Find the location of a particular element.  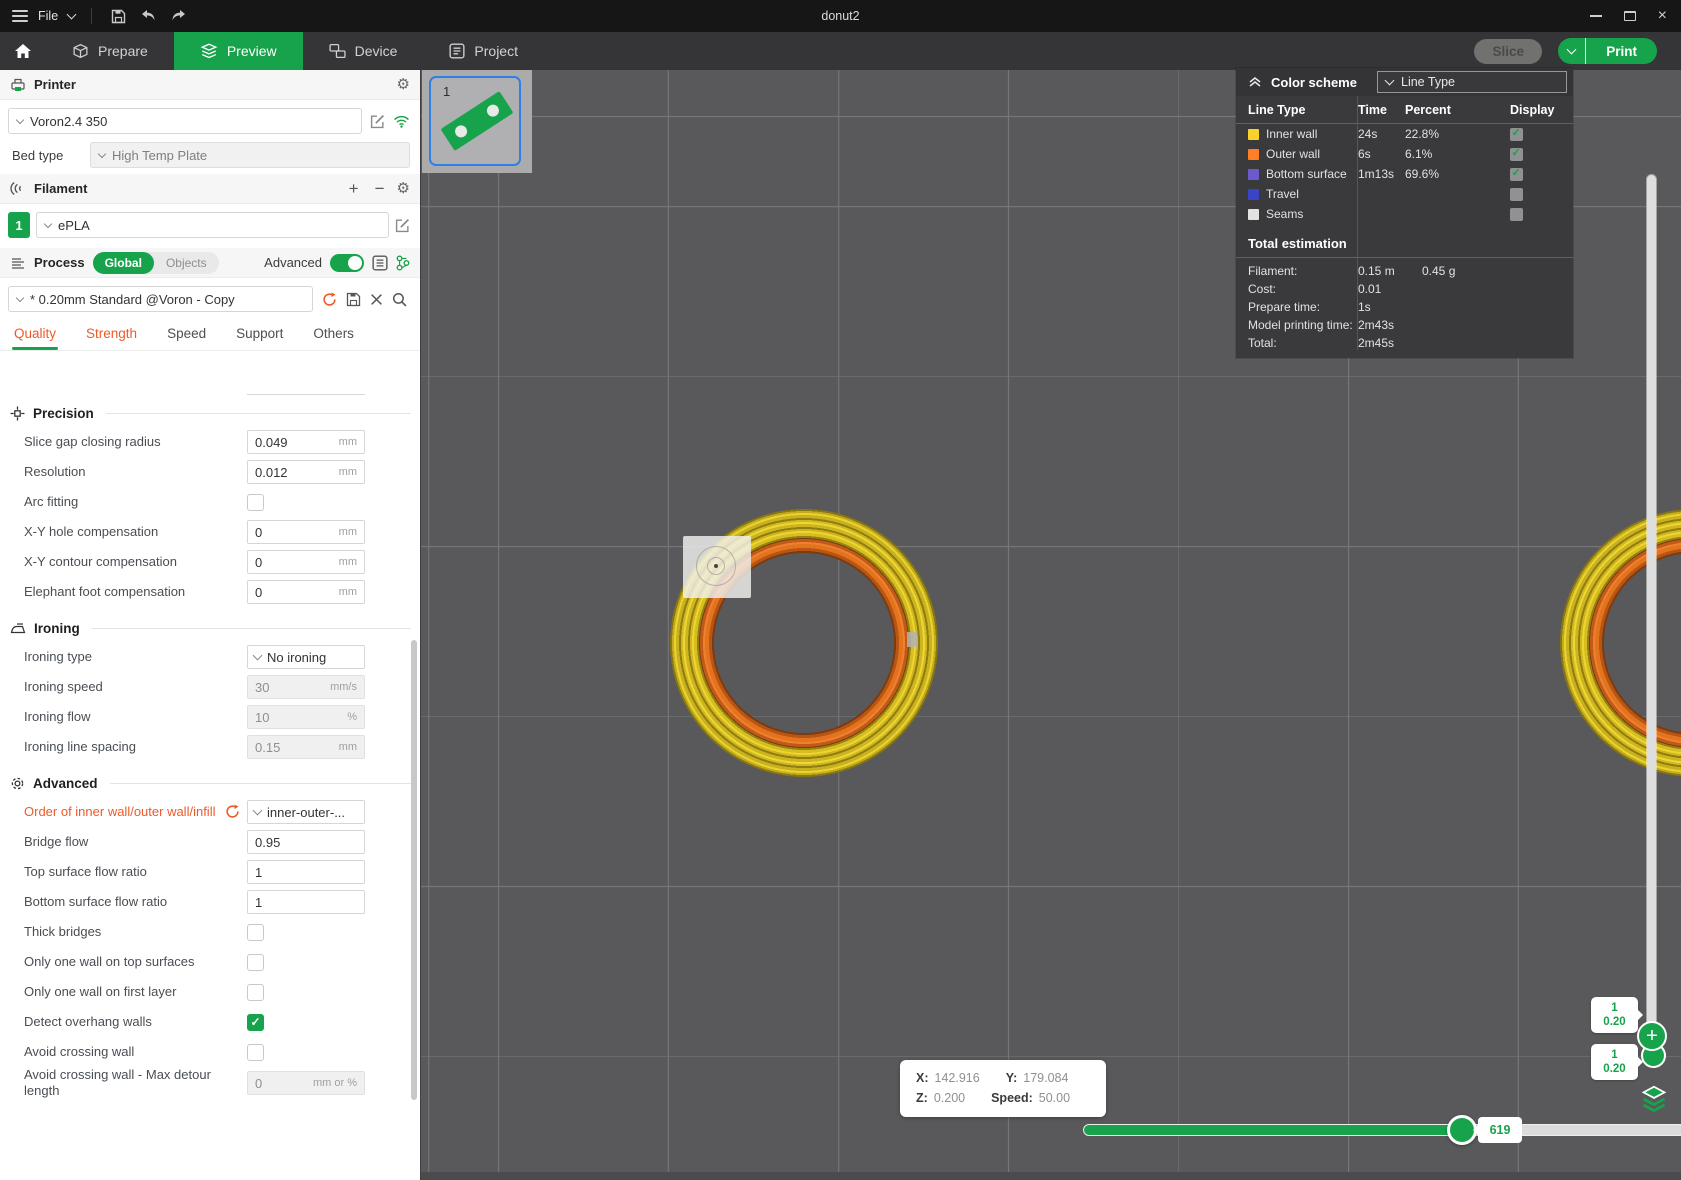

layer-slider-upper-handle: + is located at coordinates (1652, 1036).